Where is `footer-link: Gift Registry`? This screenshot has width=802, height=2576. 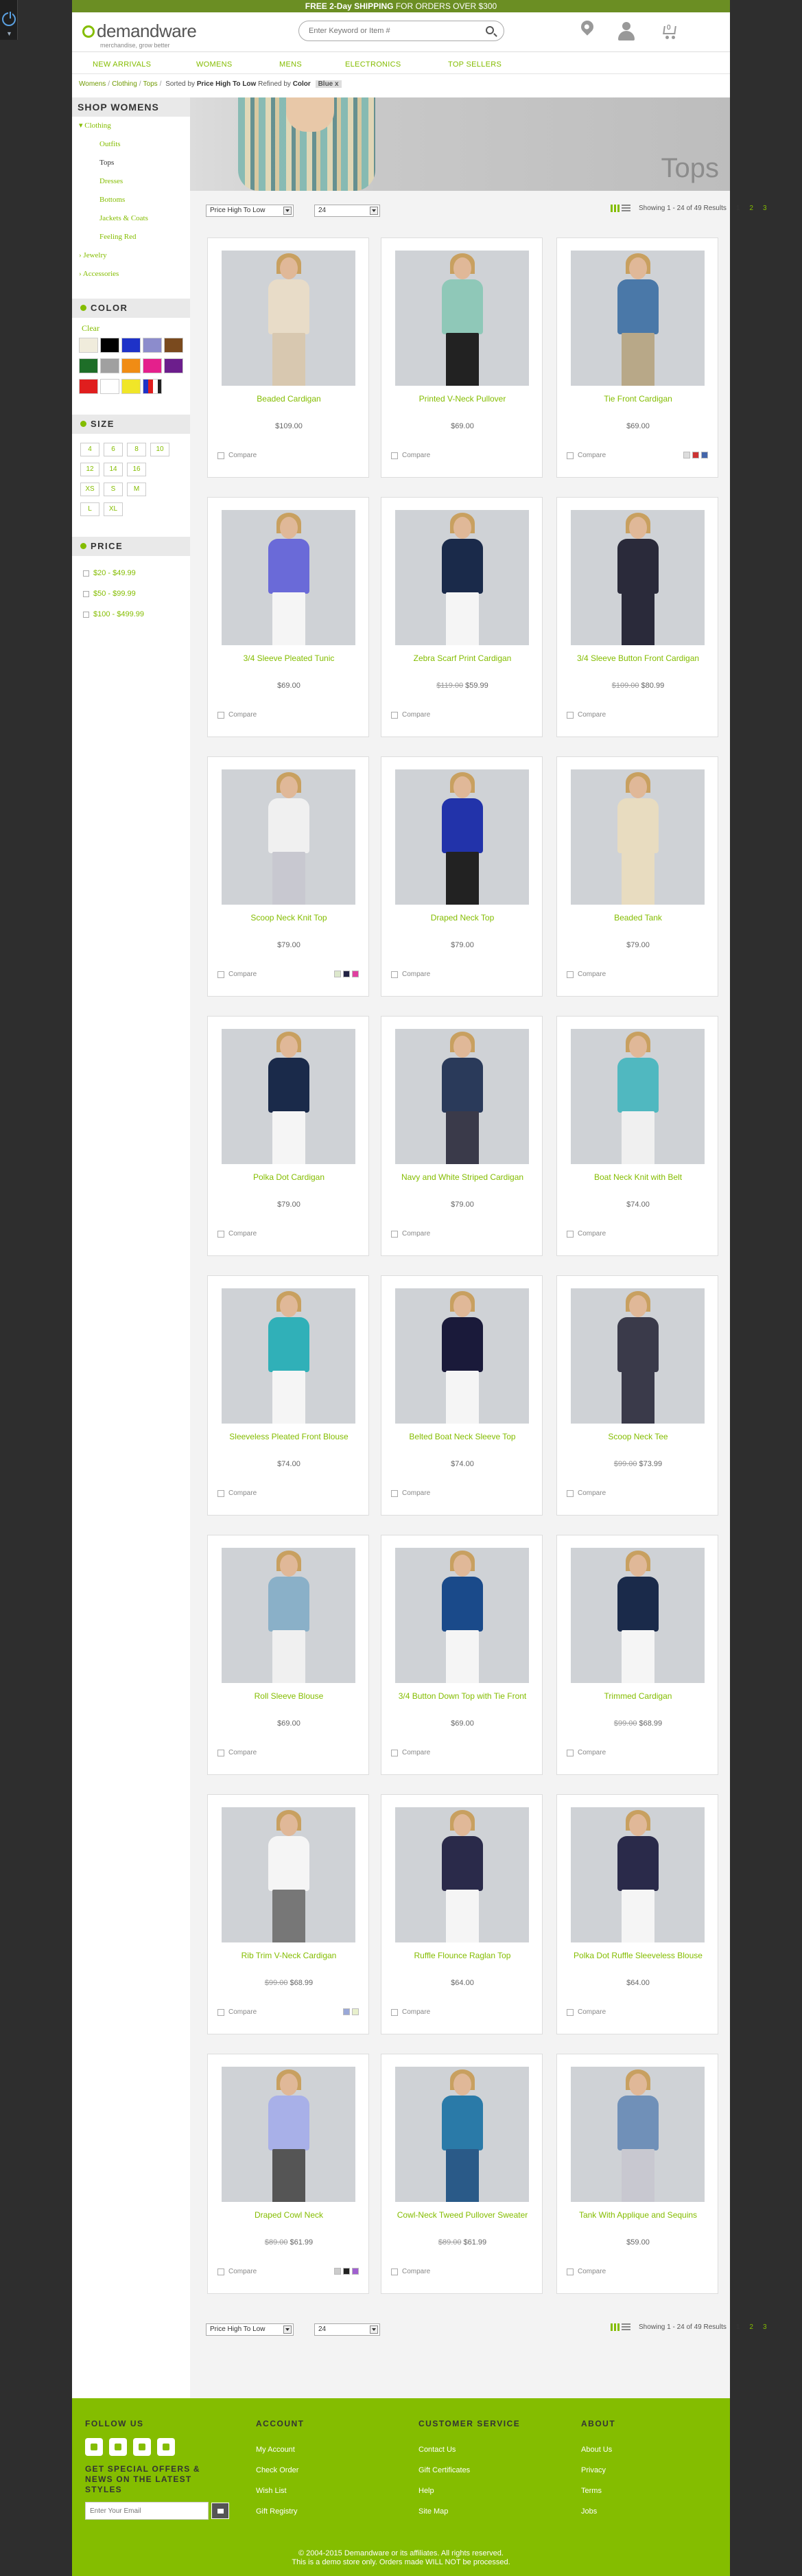 footer-link: Gift Registry is located at coordinates (280, 2511).